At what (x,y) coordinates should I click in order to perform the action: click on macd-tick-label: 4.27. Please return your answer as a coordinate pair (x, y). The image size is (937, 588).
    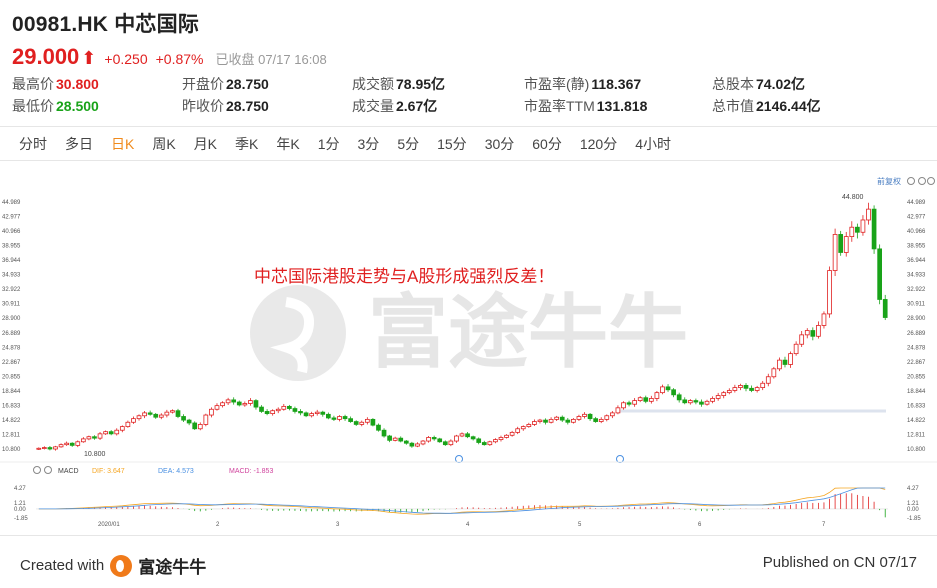
    Looking at the image, I should click on (913, 489).